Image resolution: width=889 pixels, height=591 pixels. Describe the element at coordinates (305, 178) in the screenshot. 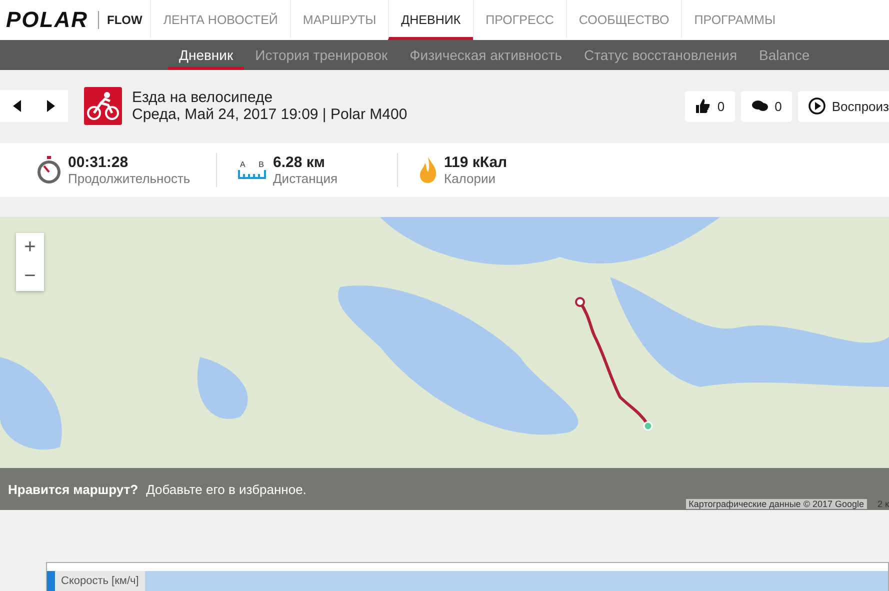

I see `stat-label: Дистанция` at that location.